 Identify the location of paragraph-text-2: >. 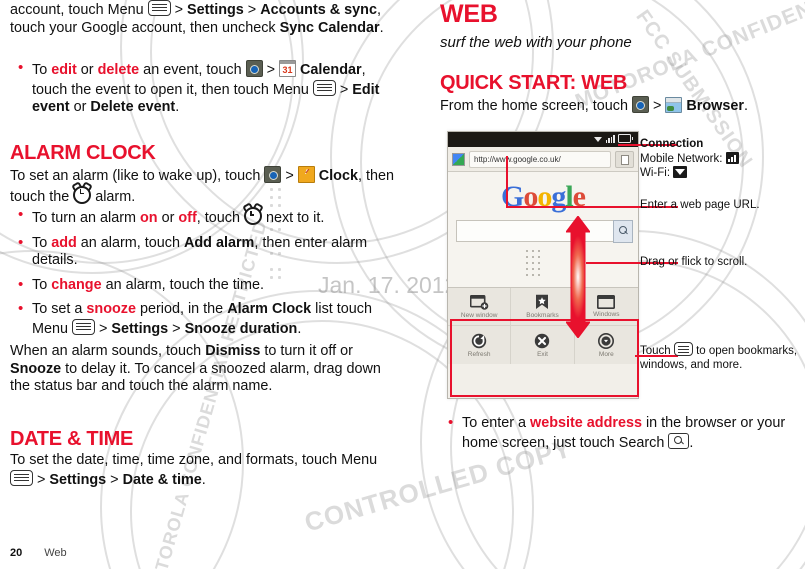
(179, 10).